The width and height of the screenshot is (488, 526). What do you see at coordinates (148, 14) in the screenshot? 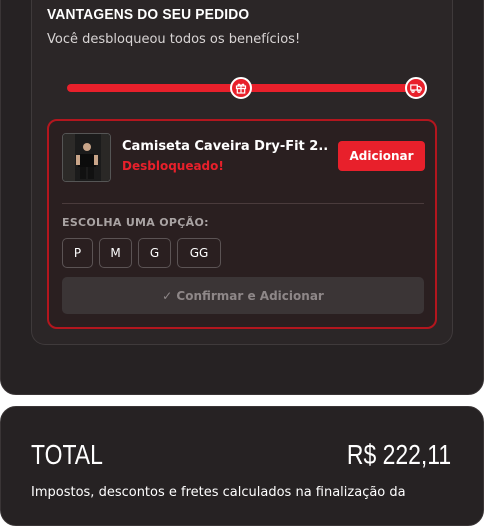
I see `benefits-title: VANTAGENS DO SEU PEDIDO` at bounding box center [148, 14].